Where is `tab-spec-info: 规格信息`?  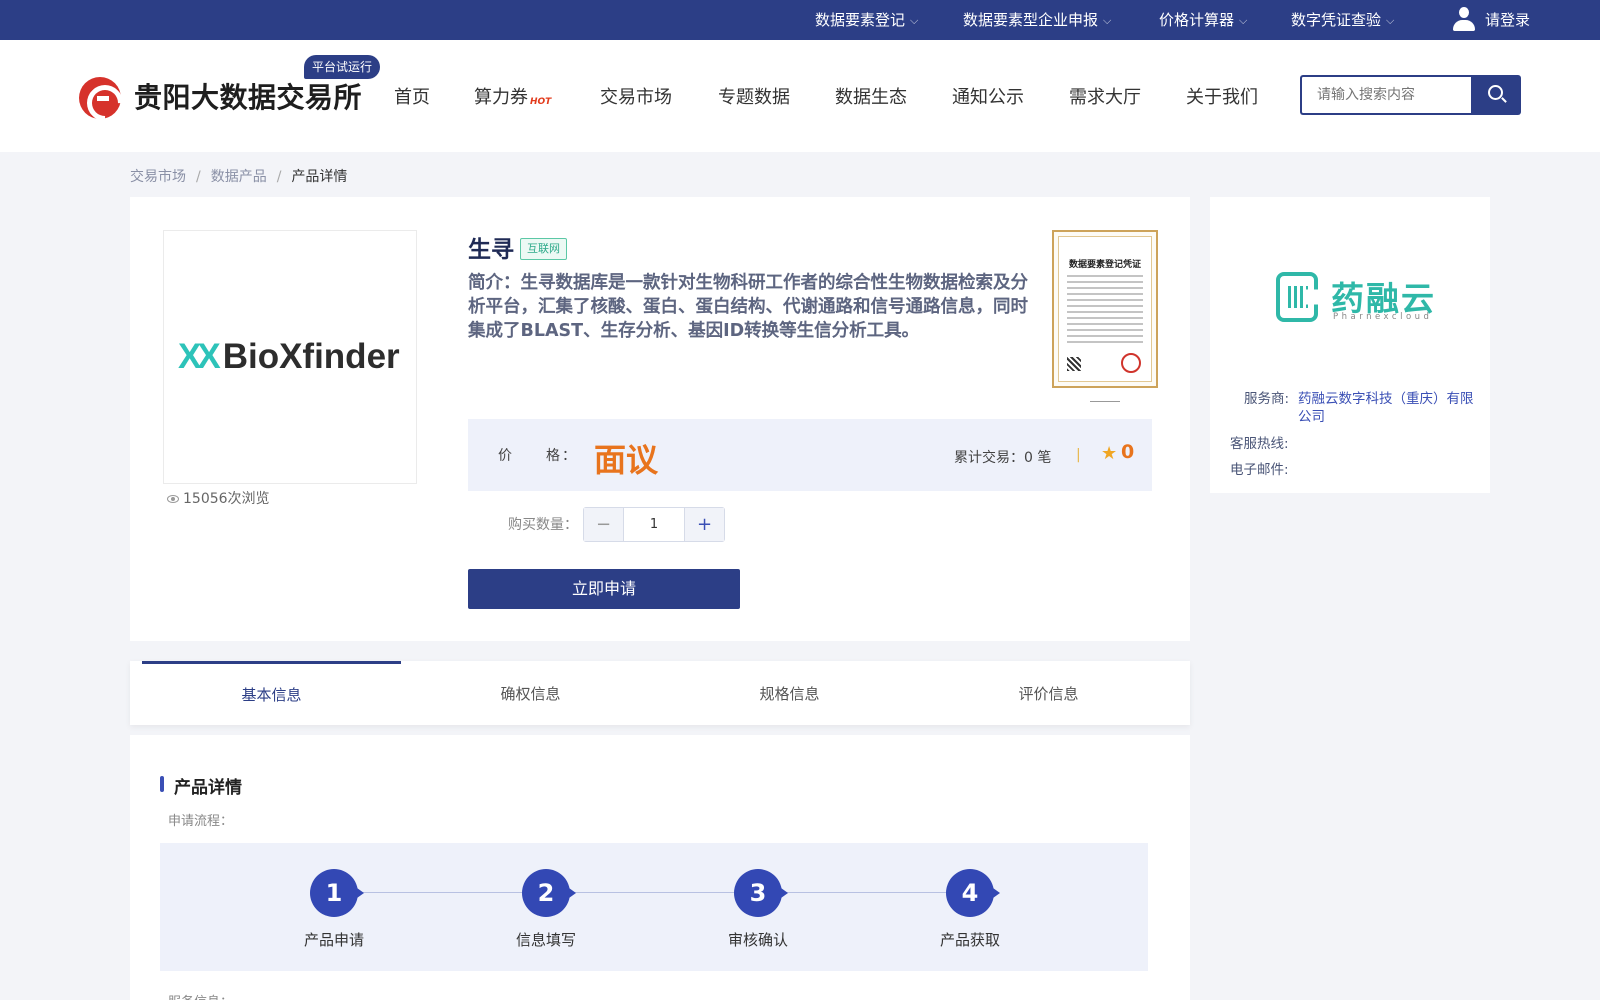 tab-spec-info: 规格信息 is located at coordinates (789, 693).